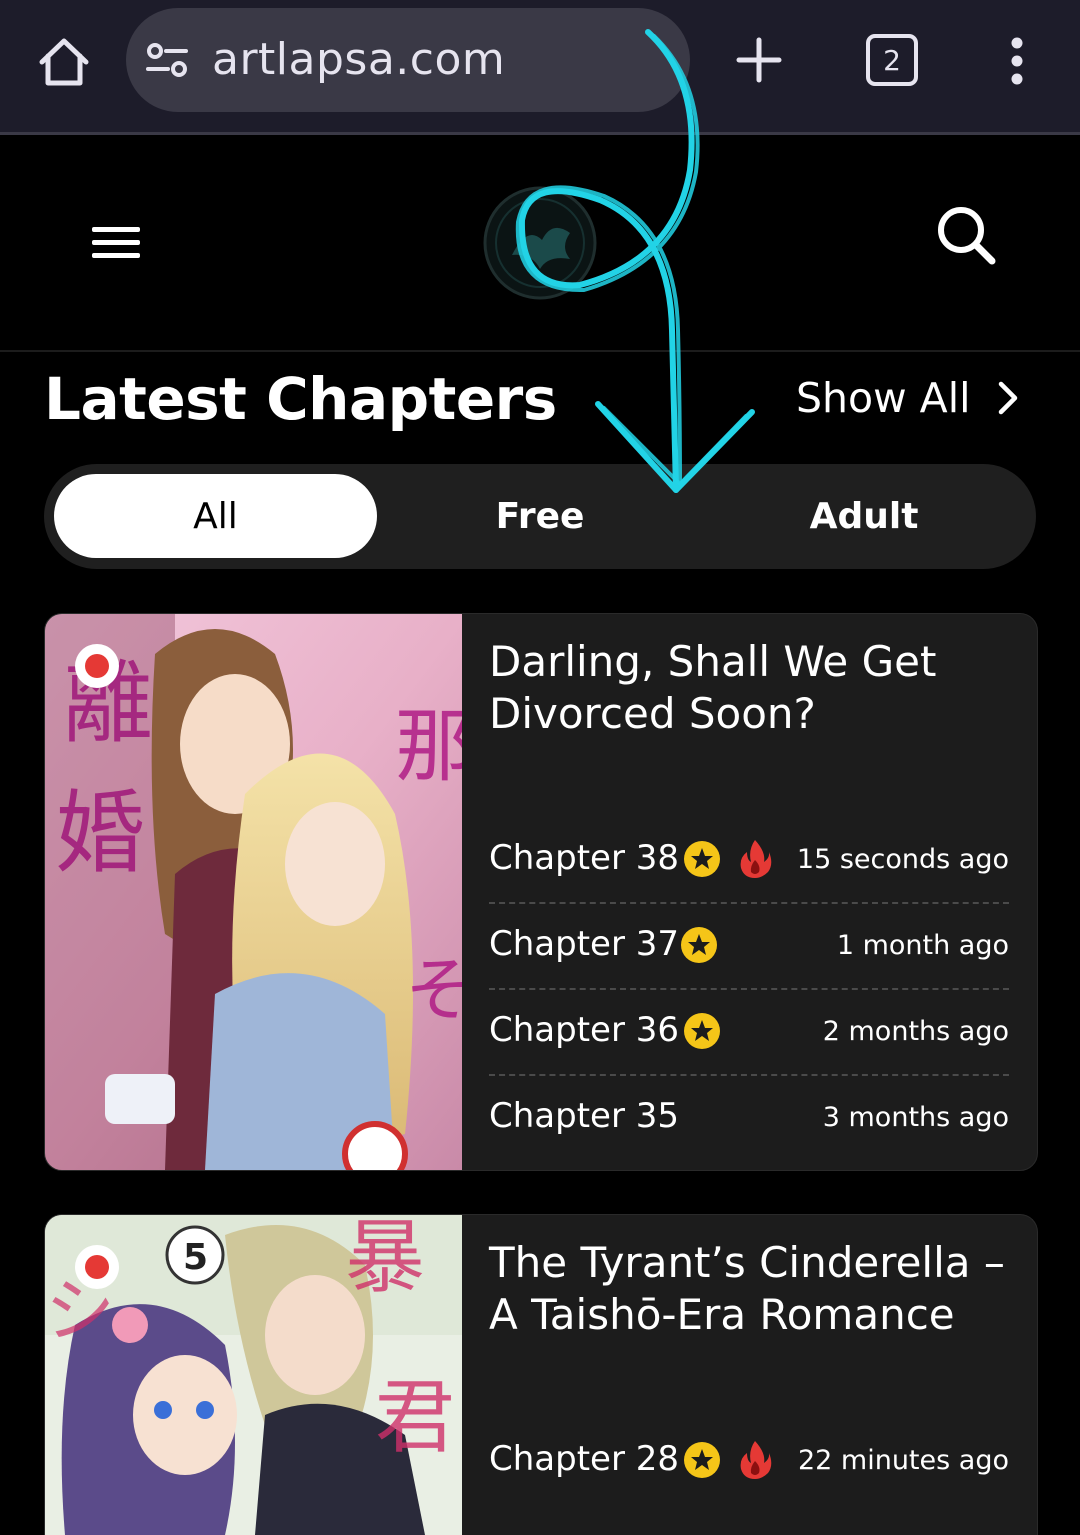 This screenshot has height=1535, width=1080. Describe the element at coordinates (116, 243) in the screenshot. I see `hamburger-menu-icon` at that location.